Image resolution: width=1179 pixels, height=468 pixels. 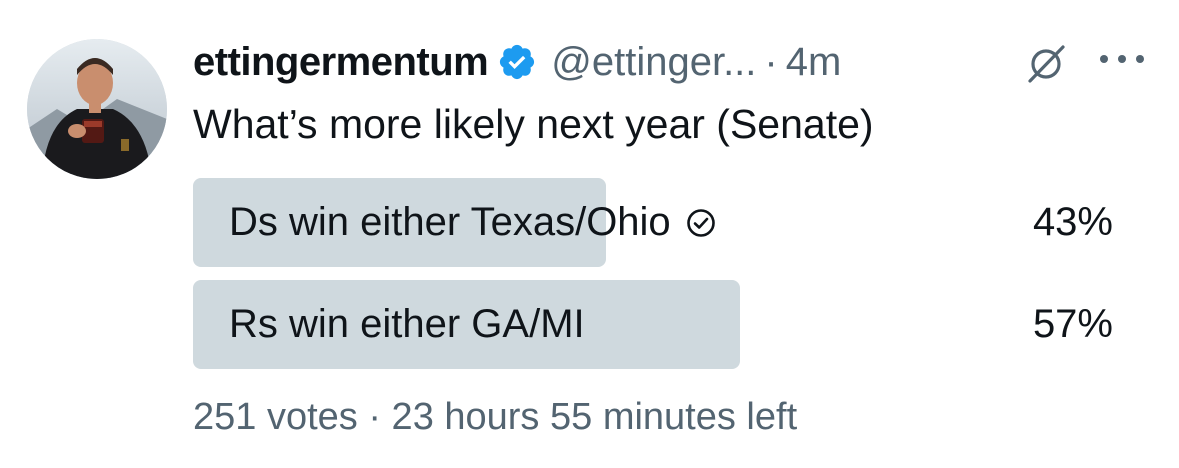 I want to click on display-name: ettingermentum, so click(x=341, y=62).